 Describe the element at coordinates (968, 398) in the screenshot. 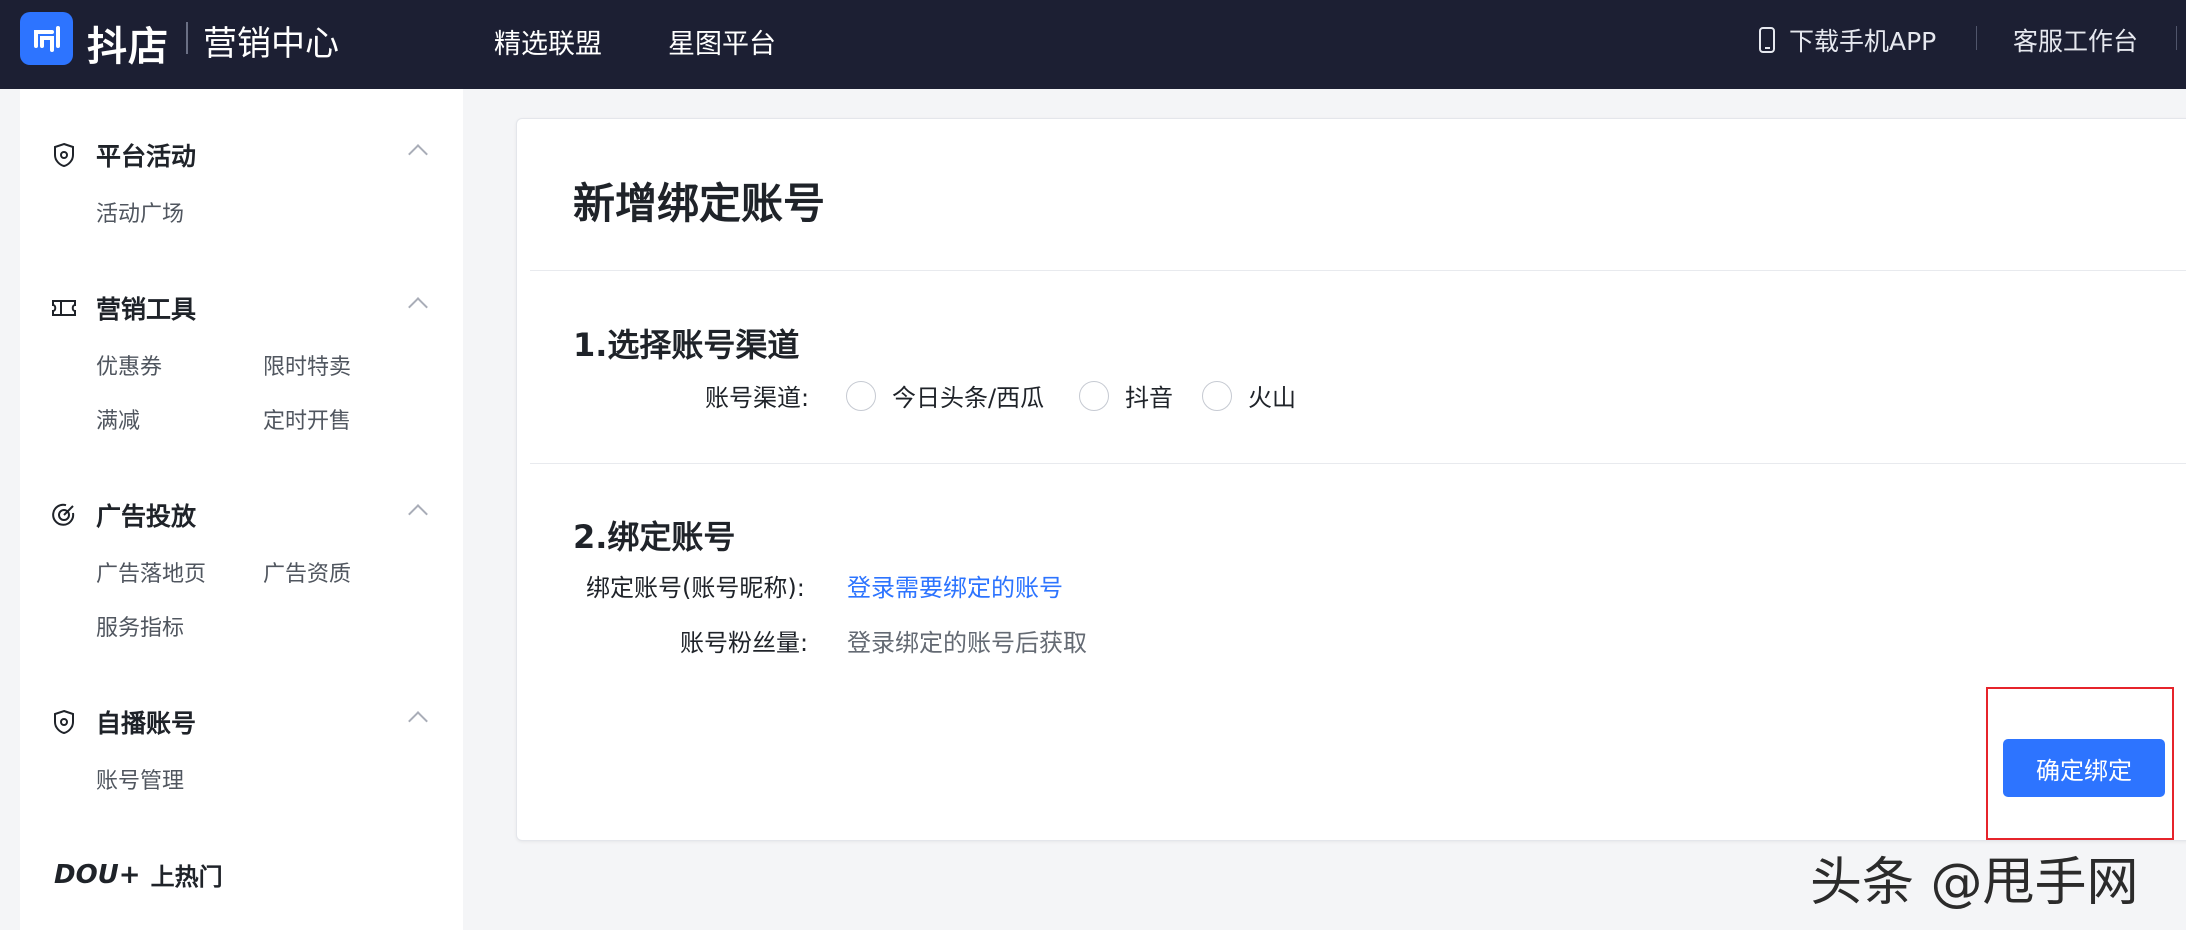

I see `radio-label: 今日头条/西瓜` at that location.